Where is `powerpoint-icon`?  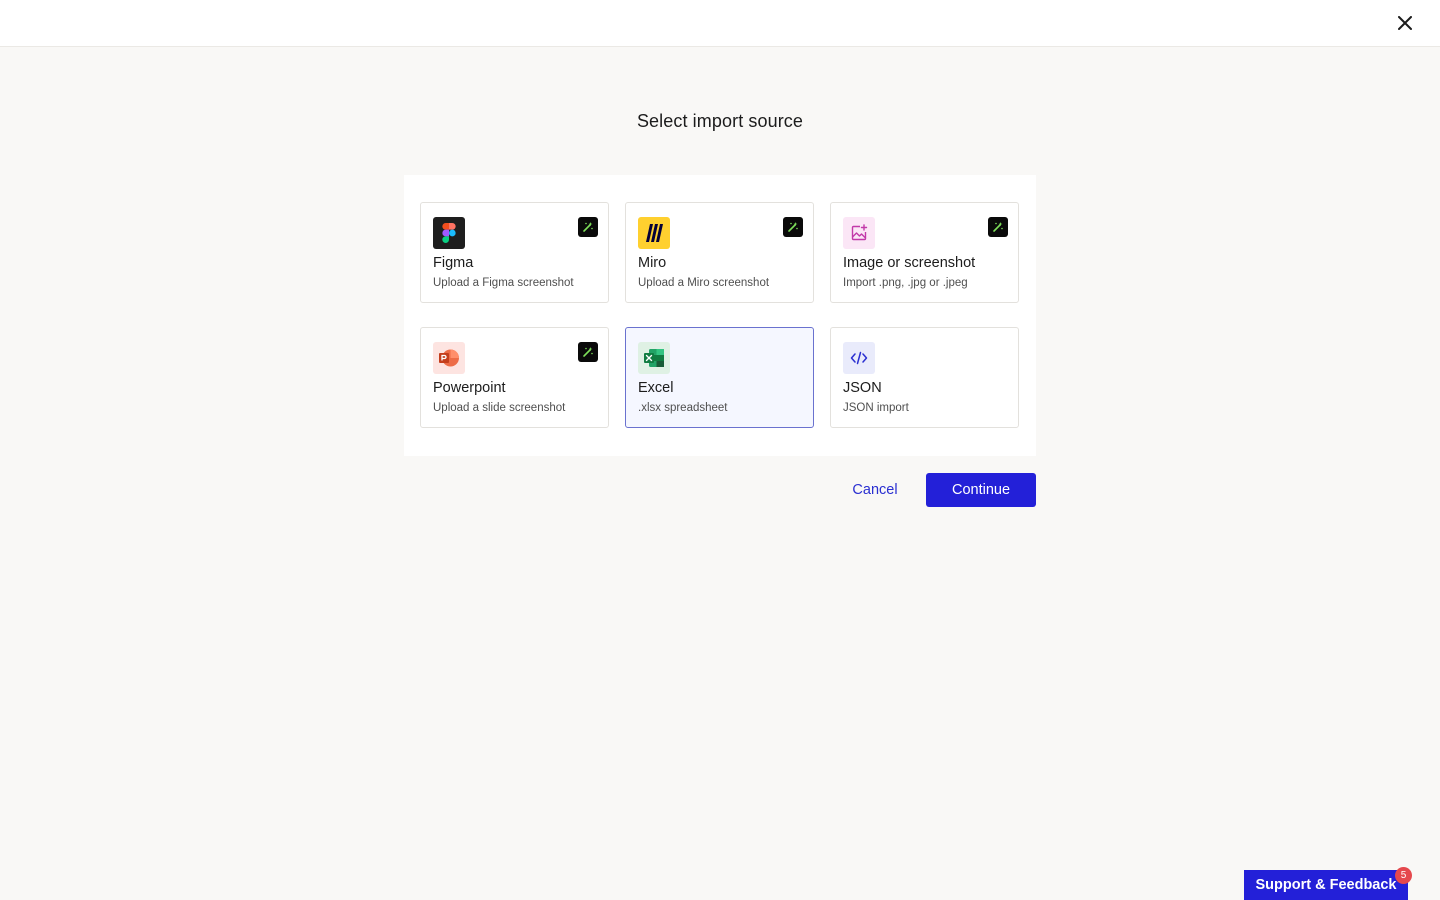
powerpoint-icon is located at coordinates (449, 358).